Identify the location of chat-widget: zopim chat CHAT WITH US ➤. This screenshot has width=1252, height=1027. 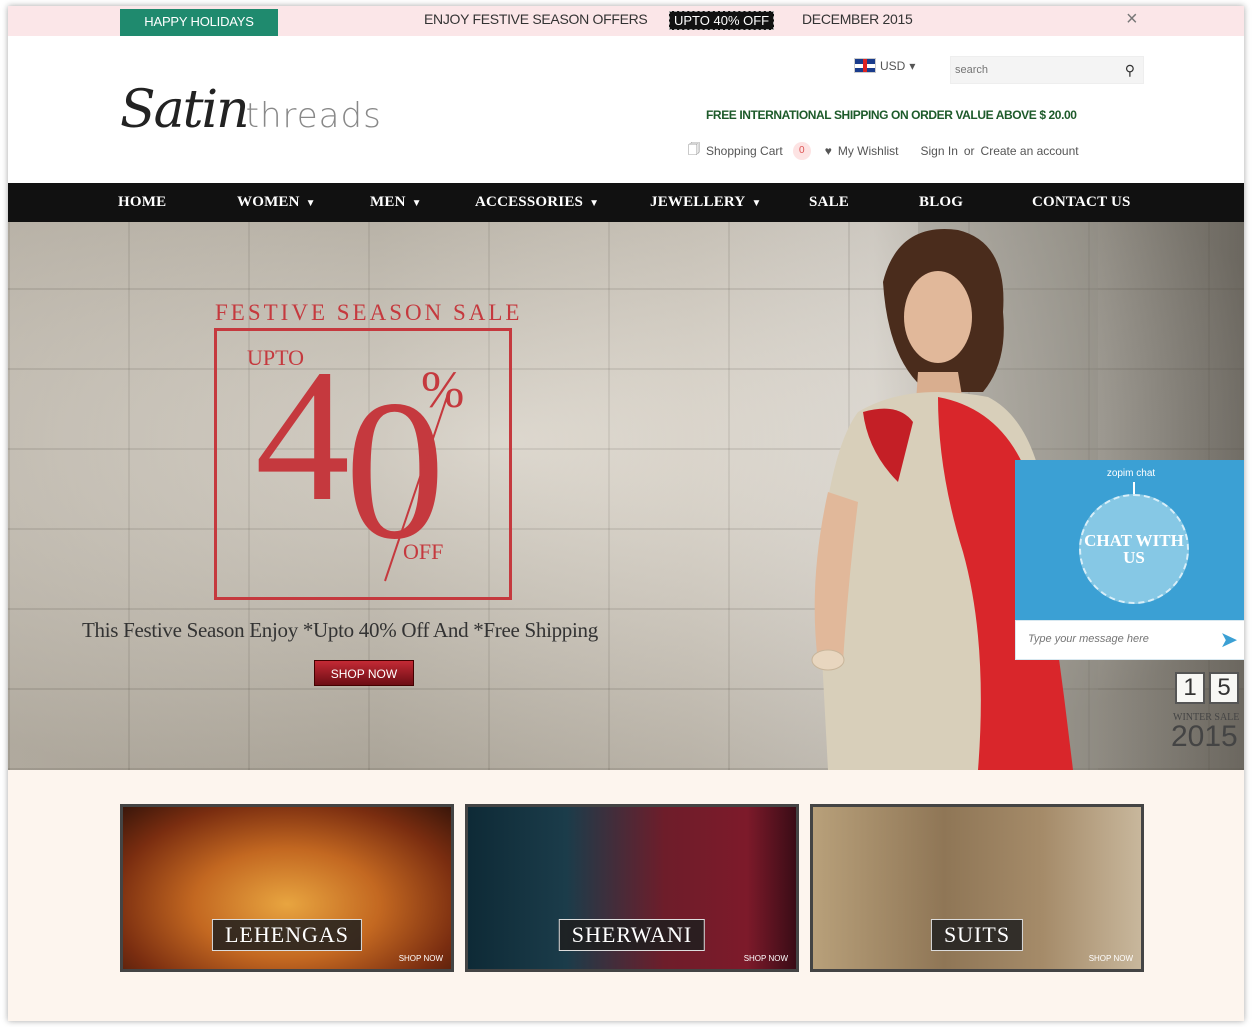
(1129, 560).